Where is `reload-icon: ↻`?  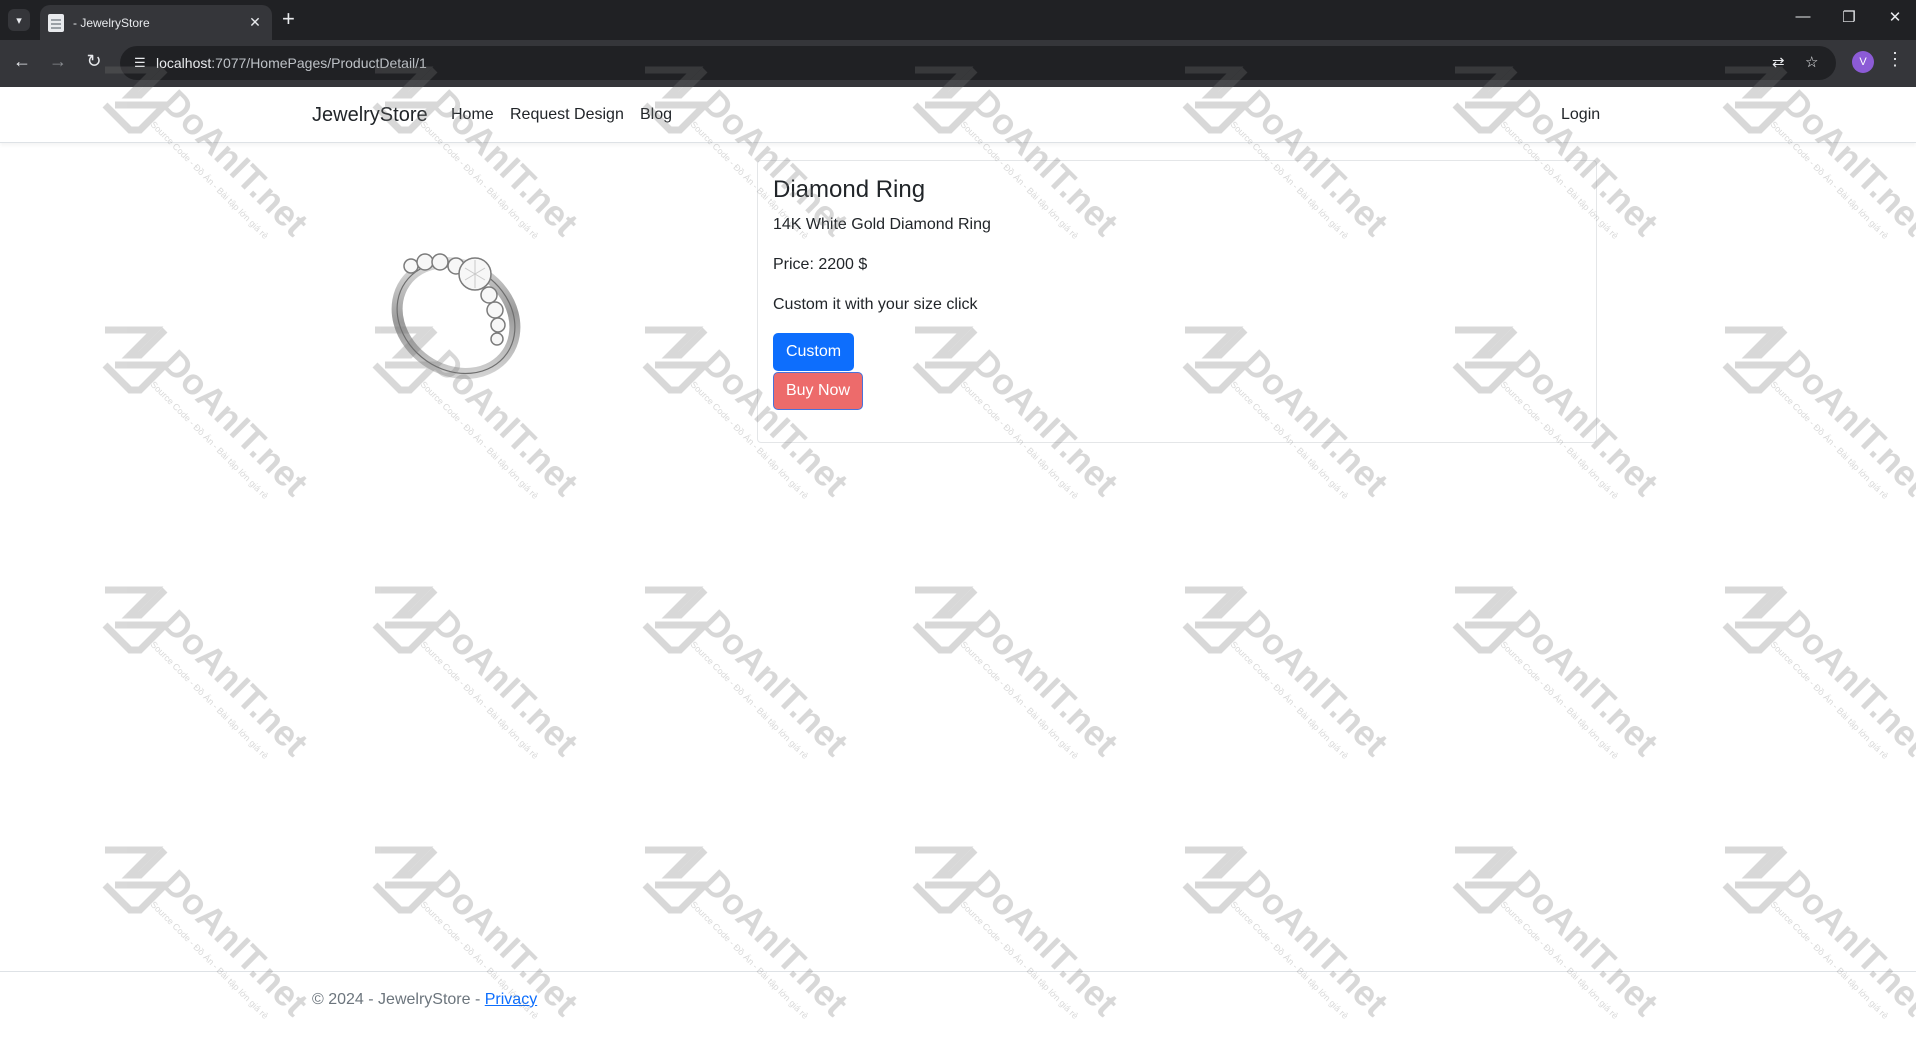 reload-icon: ↻ is located at coordinates (94, 61).